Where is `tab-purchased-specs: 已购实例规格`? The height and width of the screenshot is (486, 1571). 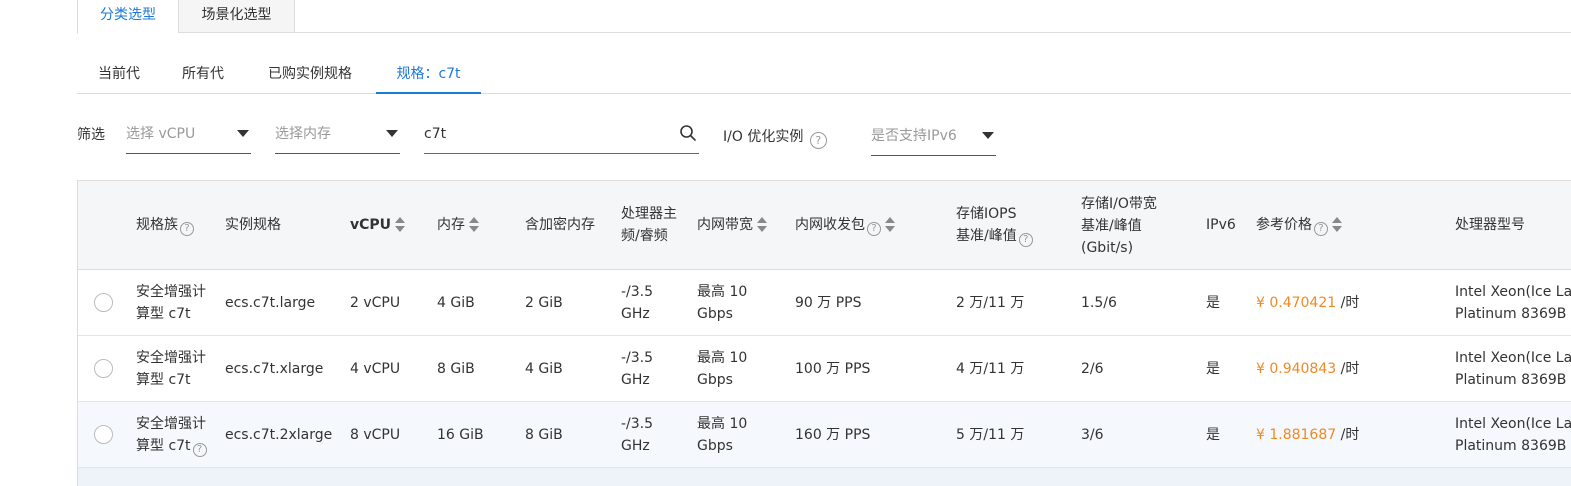
tab-purchased-specs: 已购实例规格 is located at coordinates (310, 73).